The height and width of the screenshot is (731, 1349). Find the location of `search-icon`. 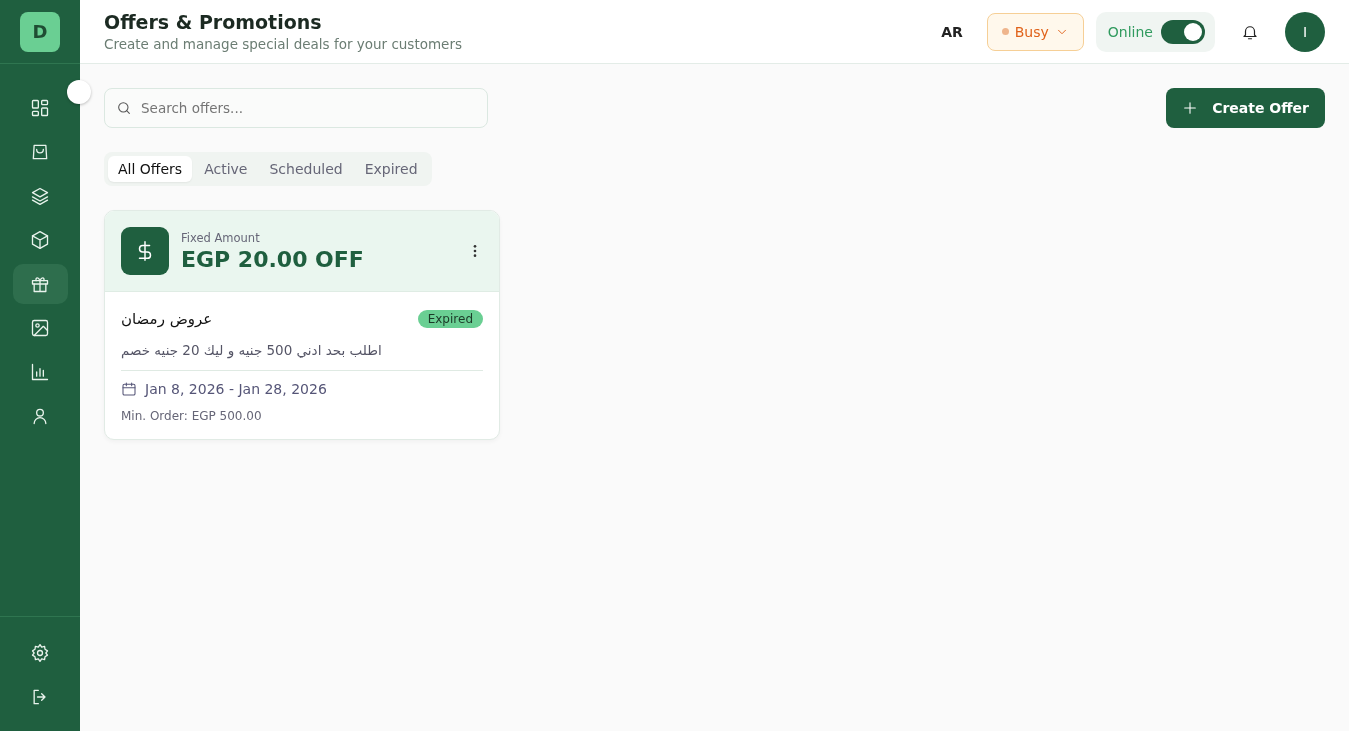

search-icon is located at coordinates (124, 108).